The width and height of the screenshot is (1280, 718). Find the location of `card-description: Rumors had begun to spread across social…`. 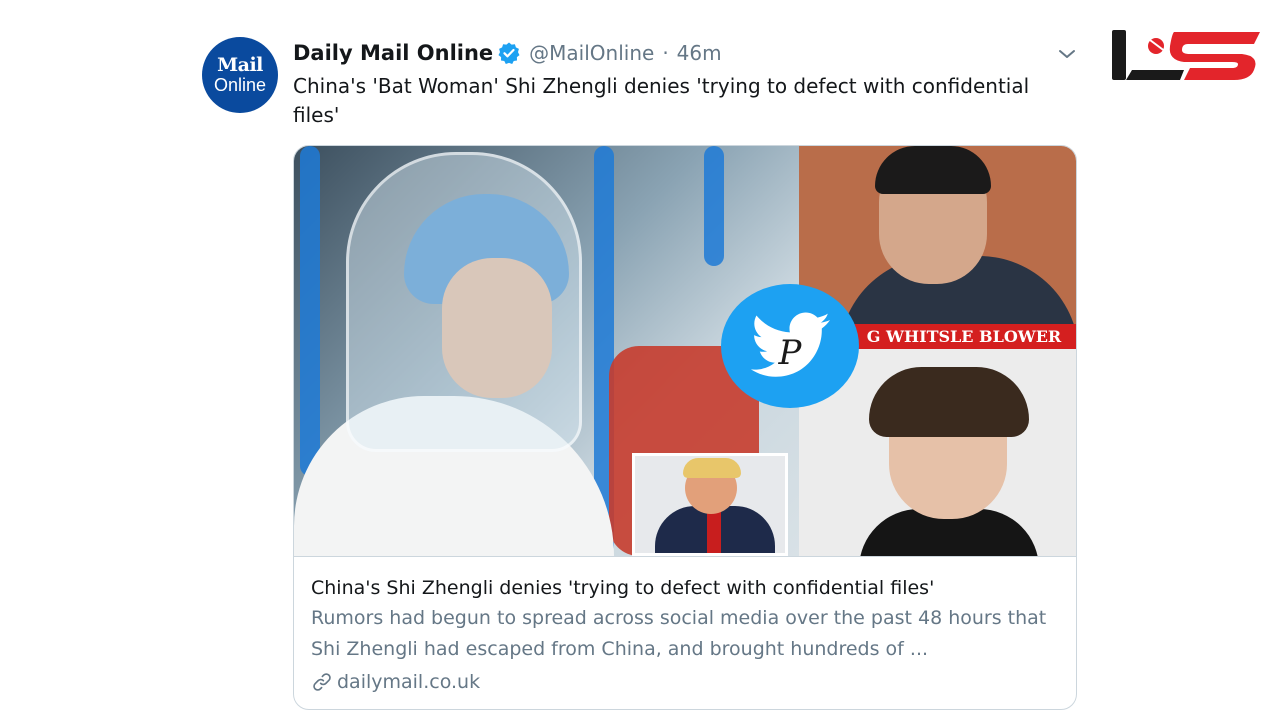

card-description: Rumors had begun to spread across social… is located at coordinates (679, 633).